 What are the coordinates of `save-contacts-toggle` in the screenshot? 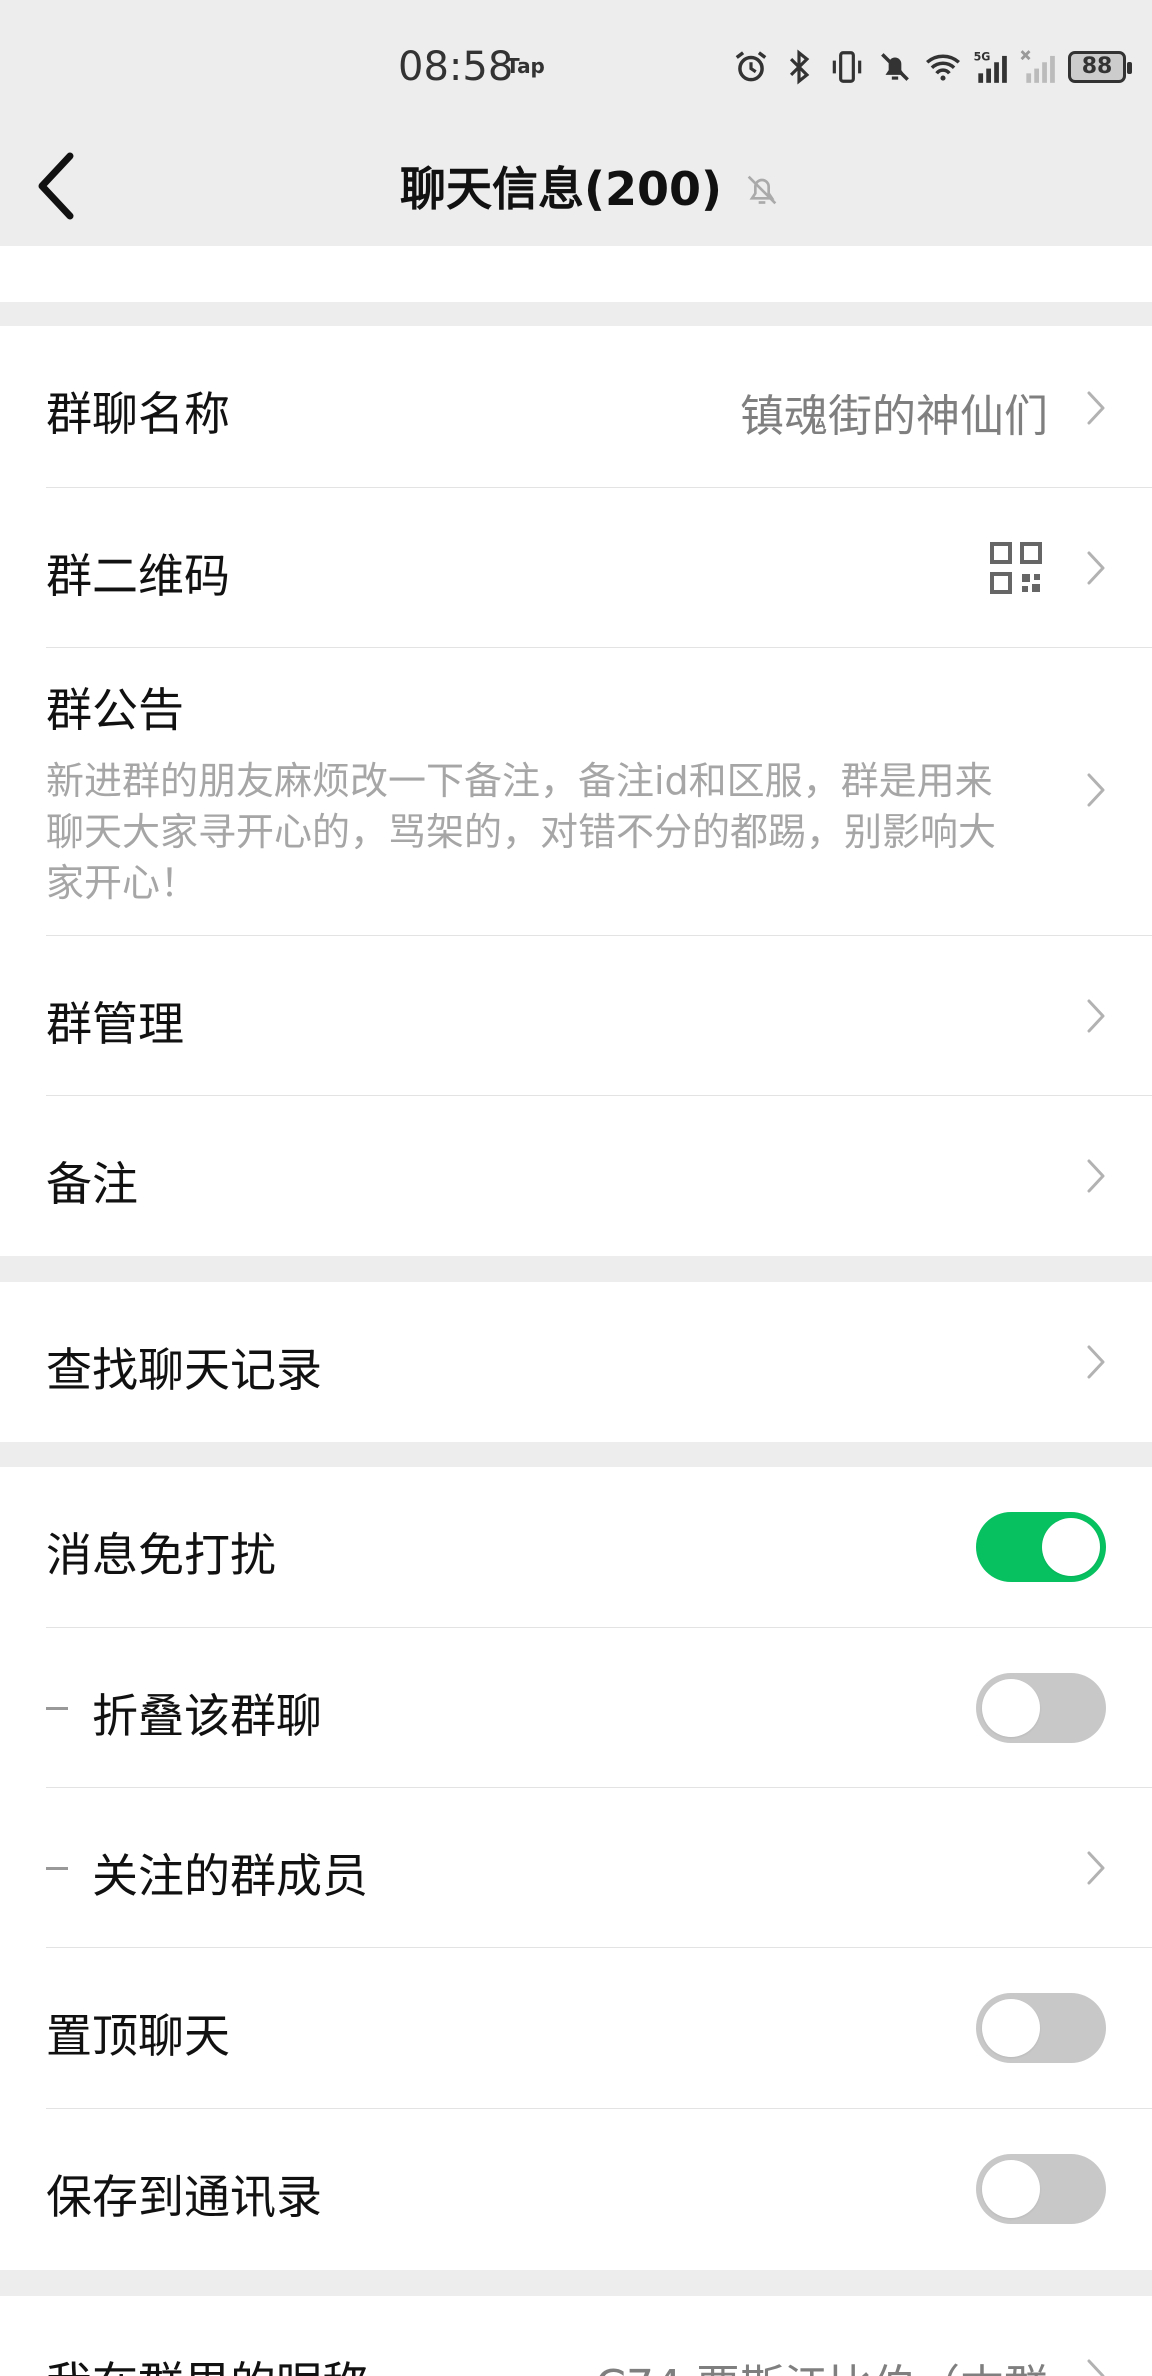 It's located at (1041, 2189).